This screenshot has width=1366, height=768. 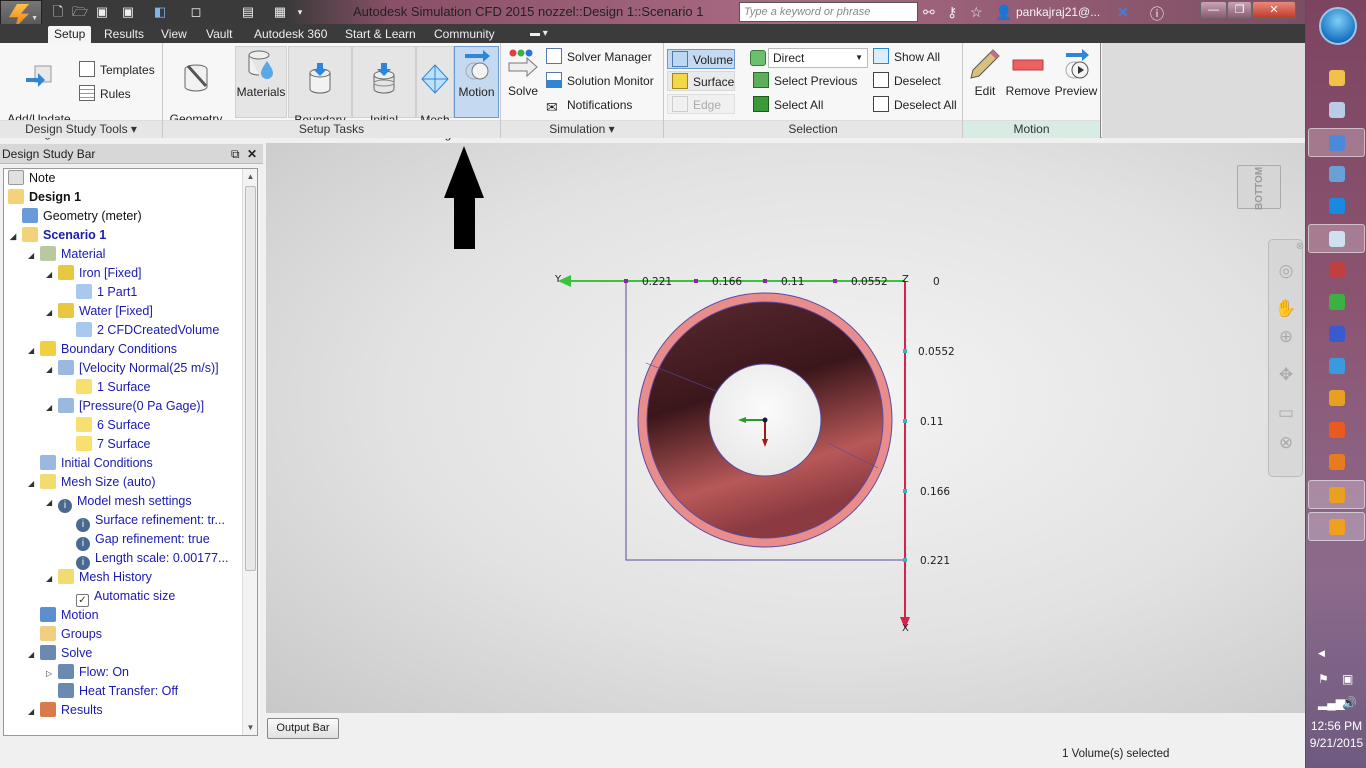 What do you see at coordinates (476, 82) in the screenshot?
I see `motion-button: Motion` at bounding box center [476, 82].